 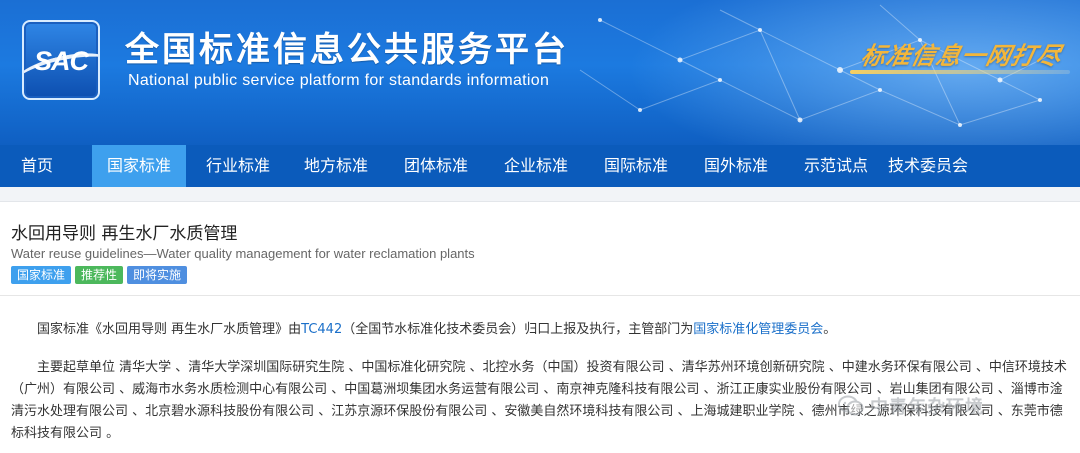 What do you see at coordinates (536, 166) in the screenshot?
I see `nav-enterprise-standards: 企业标准` at bounding box center [536, 166].